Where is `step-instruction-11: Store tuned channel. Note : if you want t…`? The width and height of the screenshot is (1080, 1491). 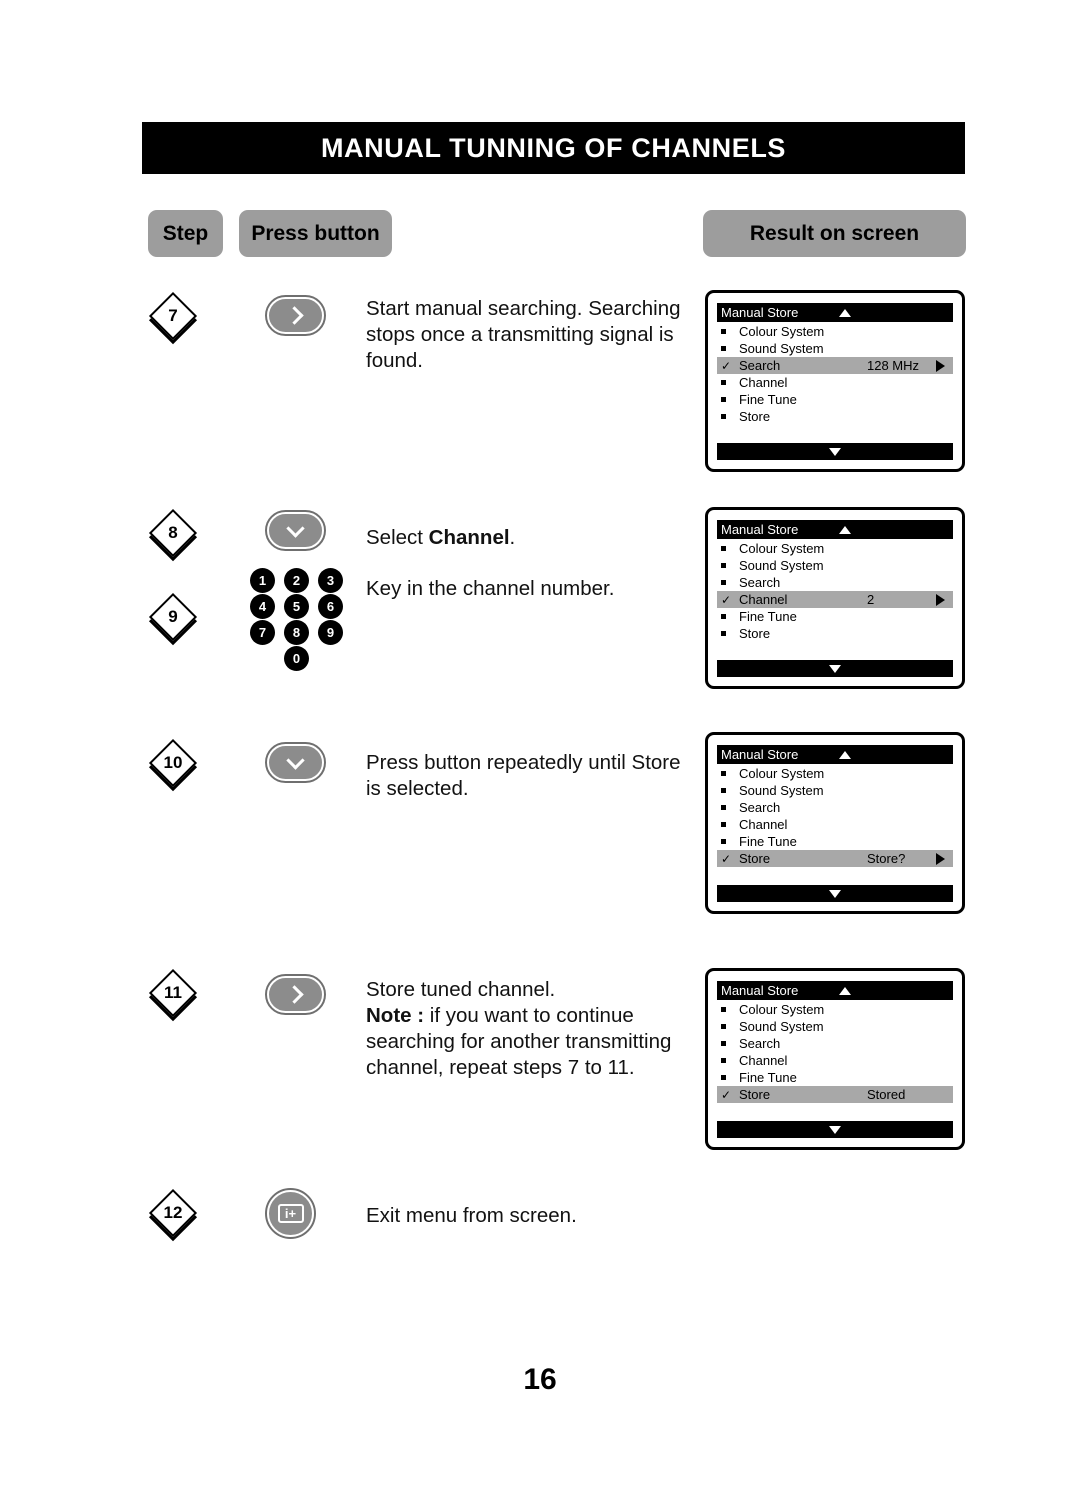
step-instruction-11: Store tuned channel. Note : if you want t… is located at coordinates (519, 1028).